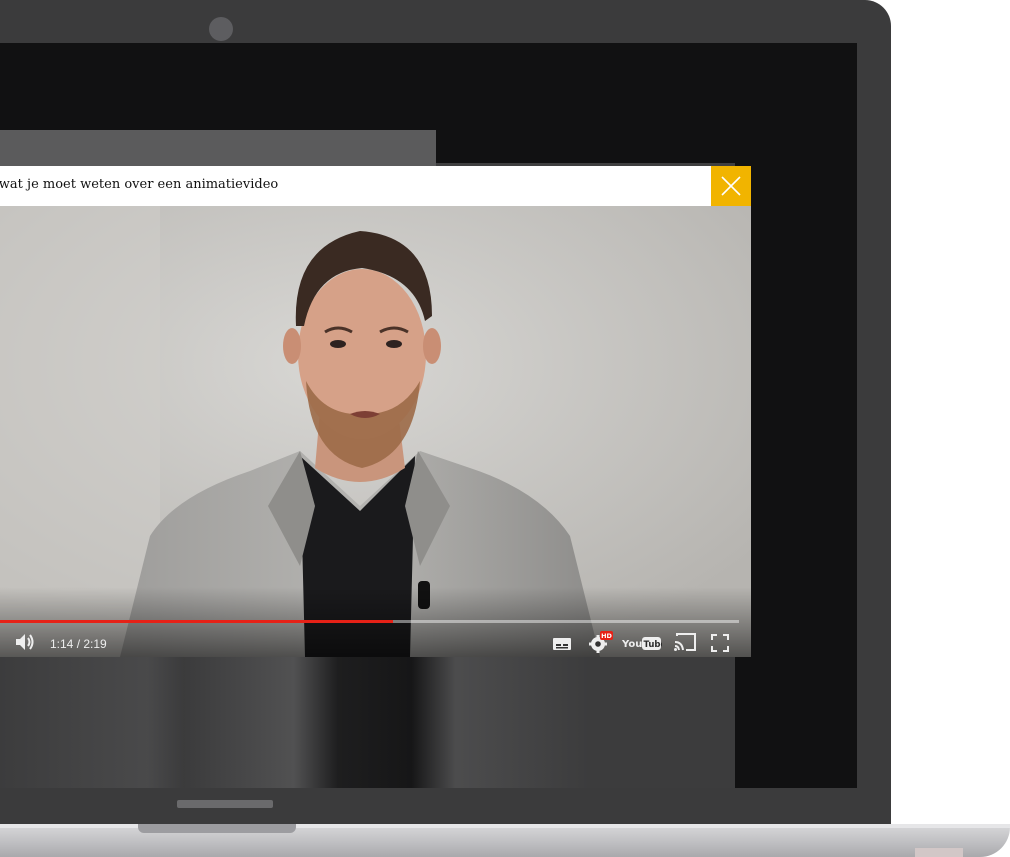 The width and height of the screenshot is (1010, 857). I want to click on progress-bar, so click(369, 621).